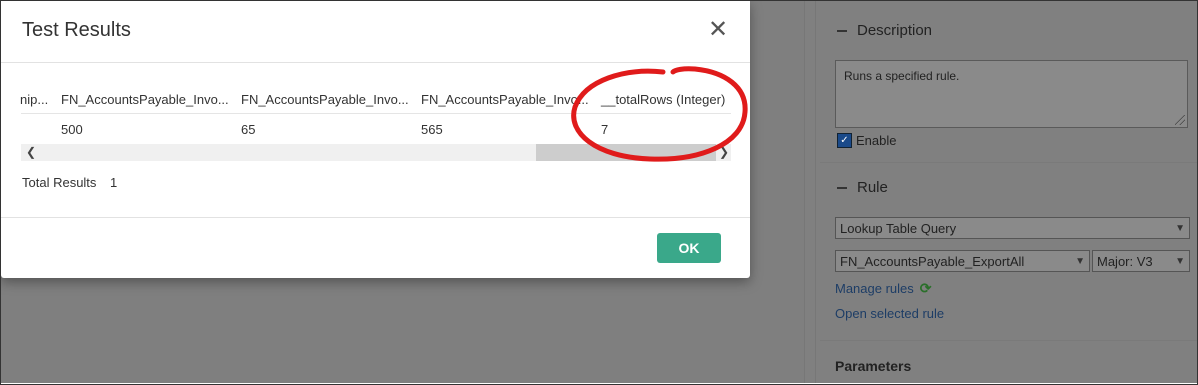  What do you see at coordinates (932, 261) in the screenshot?
I see `rule-name-value: FN_AccountsPayable_ExportAll` at bounding box center [932, 261].